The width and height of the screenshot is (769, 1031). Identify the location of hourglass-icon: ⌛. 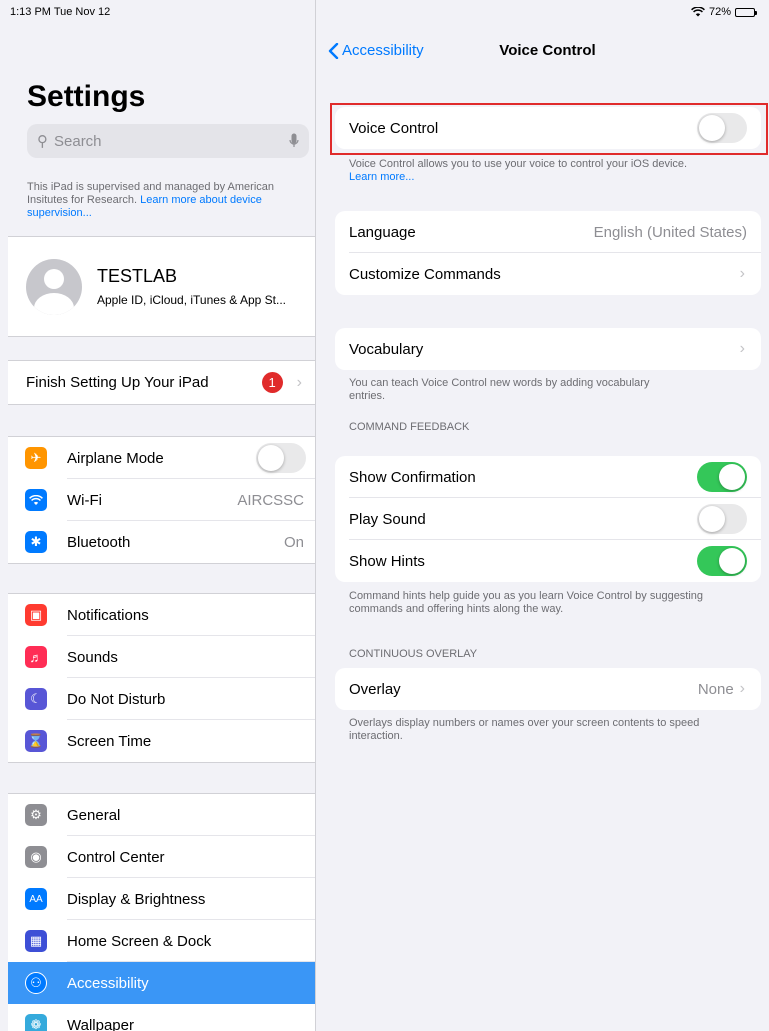
(36, 741).